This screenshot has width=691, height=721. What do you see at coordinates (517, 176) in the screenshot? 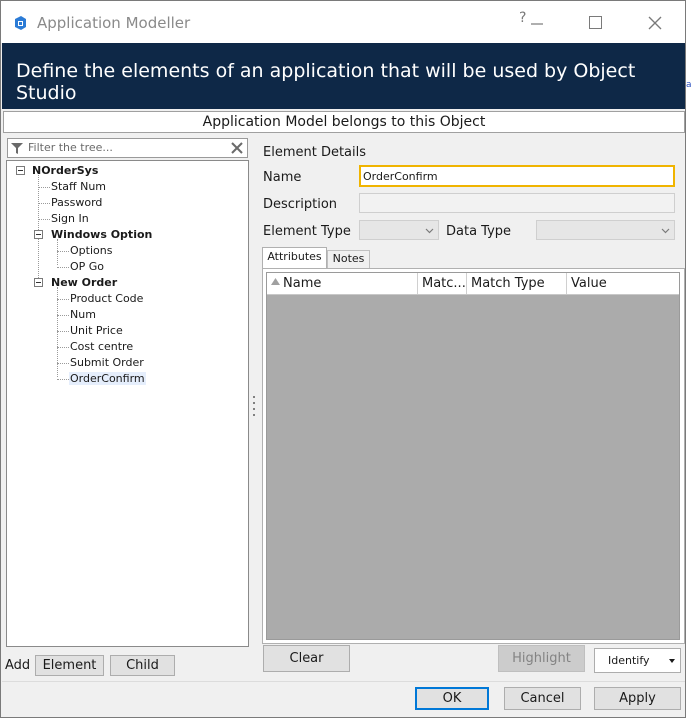
I see `name-field: OrderConfirm` at bounding box center [517, 176].